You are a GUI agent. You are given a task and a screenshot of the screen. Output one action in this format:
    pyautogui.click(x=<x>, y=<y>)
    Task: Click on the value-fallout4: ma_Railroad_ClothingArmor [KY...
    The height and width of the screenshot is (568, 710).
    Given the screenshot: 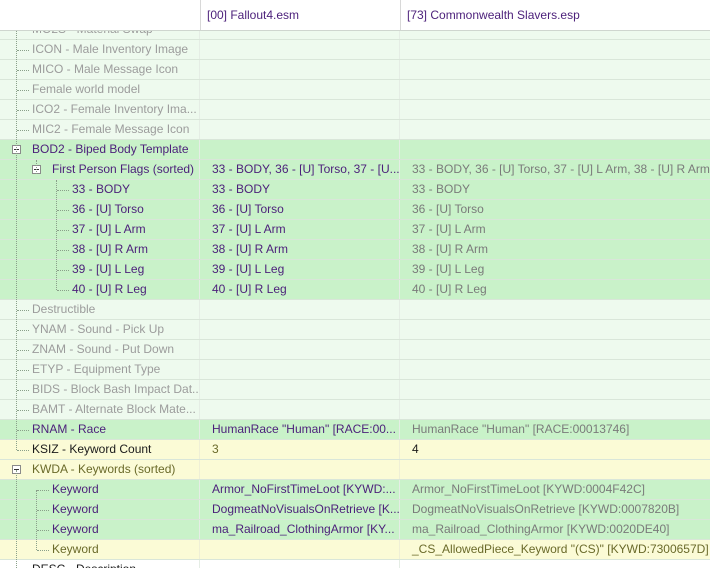 What is the action you would take?
    pyautogui.click(x=300, y=529)
    